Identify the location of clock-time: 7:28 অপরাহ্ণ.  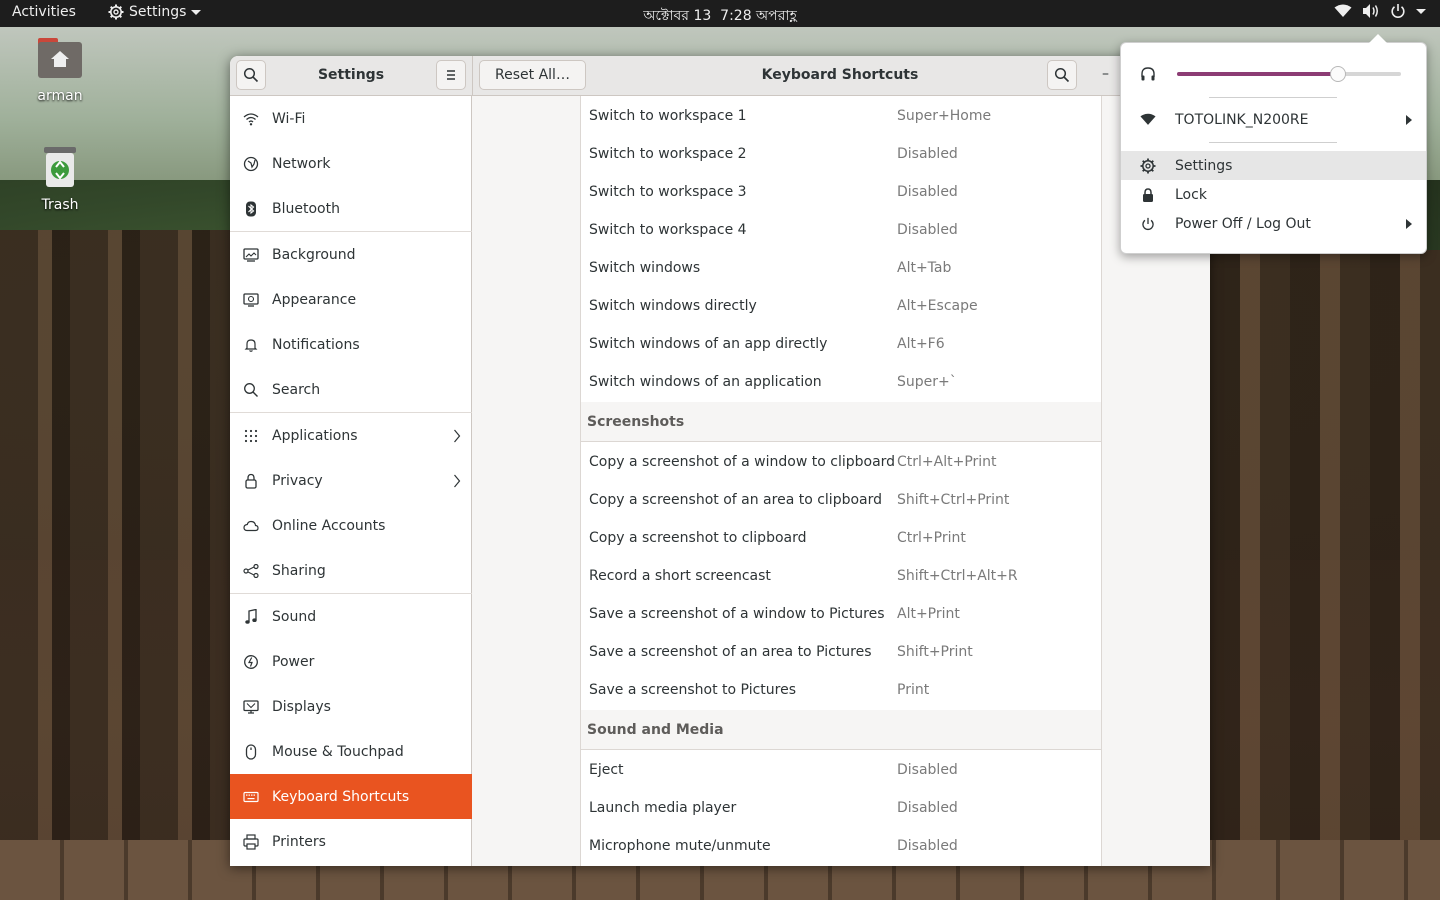
(758, 16).